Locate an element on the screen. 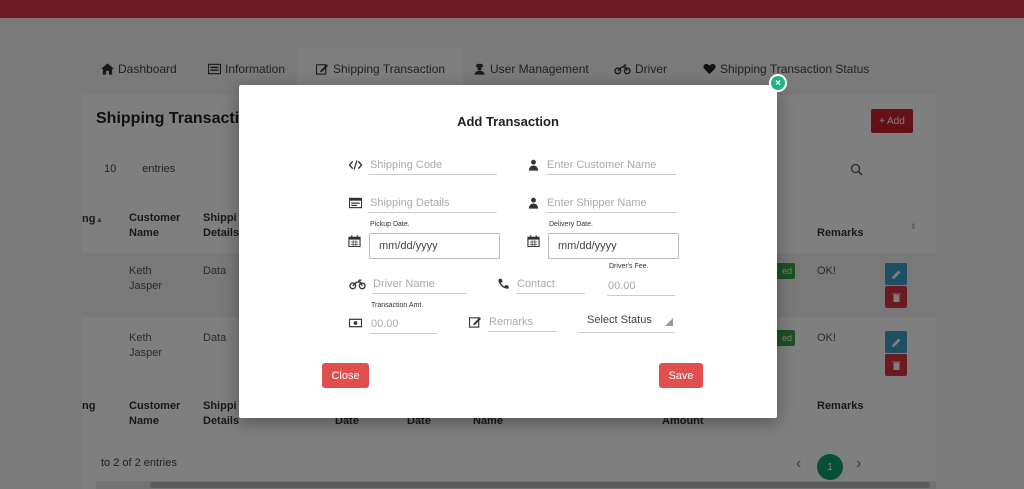 The image size is (1024, 489). delivery-date-label: Delivery Date. is located at coordinates (571, 224).